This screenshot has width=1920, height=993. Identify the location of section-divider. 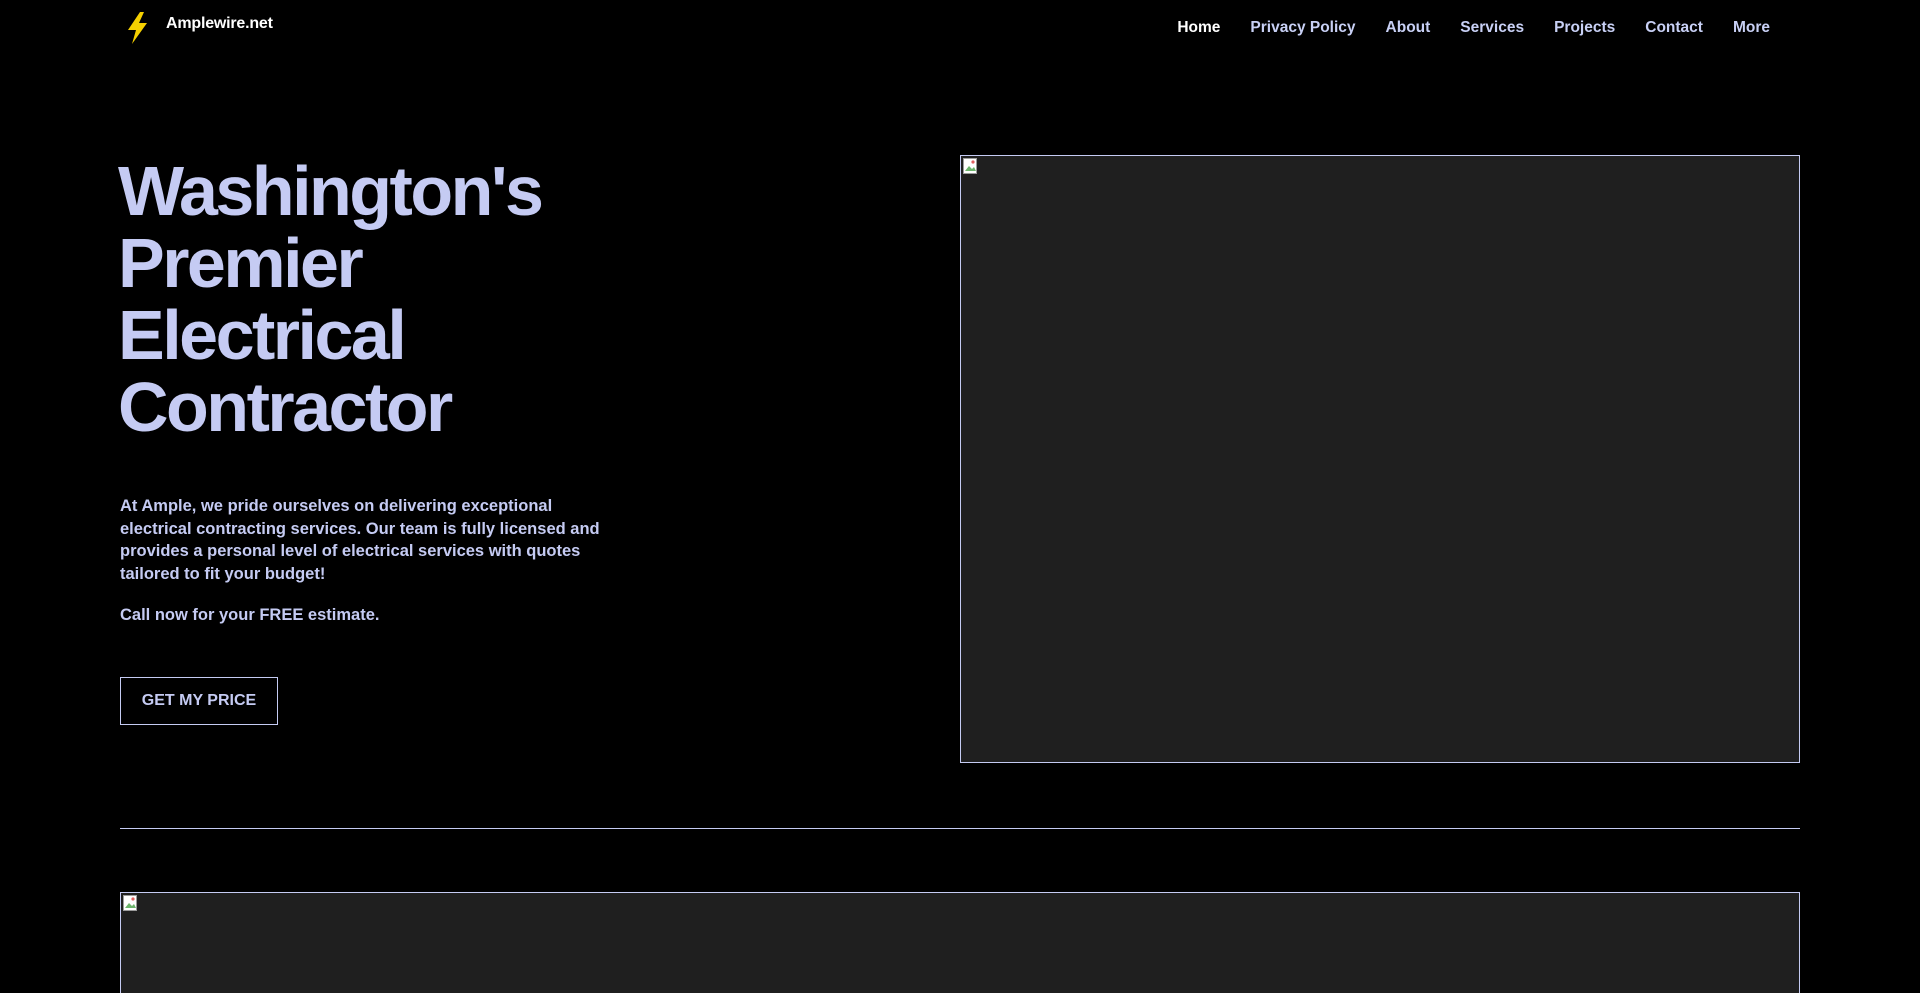
(960, 828).